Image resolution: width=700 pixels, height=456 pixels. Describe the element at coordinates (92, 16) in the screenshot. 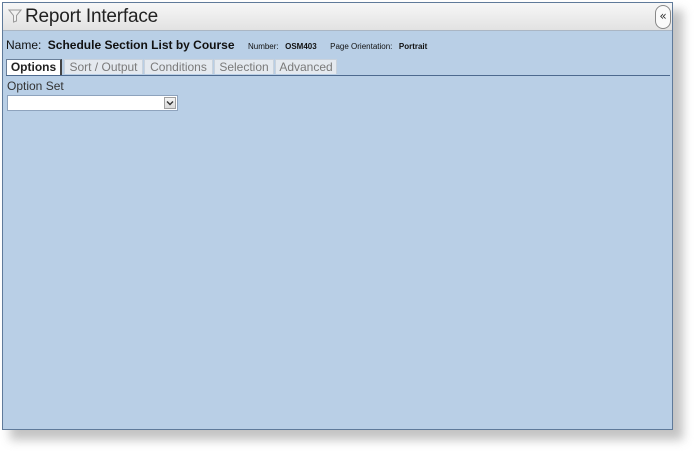

I see `window-title: Report Interface` at that location.